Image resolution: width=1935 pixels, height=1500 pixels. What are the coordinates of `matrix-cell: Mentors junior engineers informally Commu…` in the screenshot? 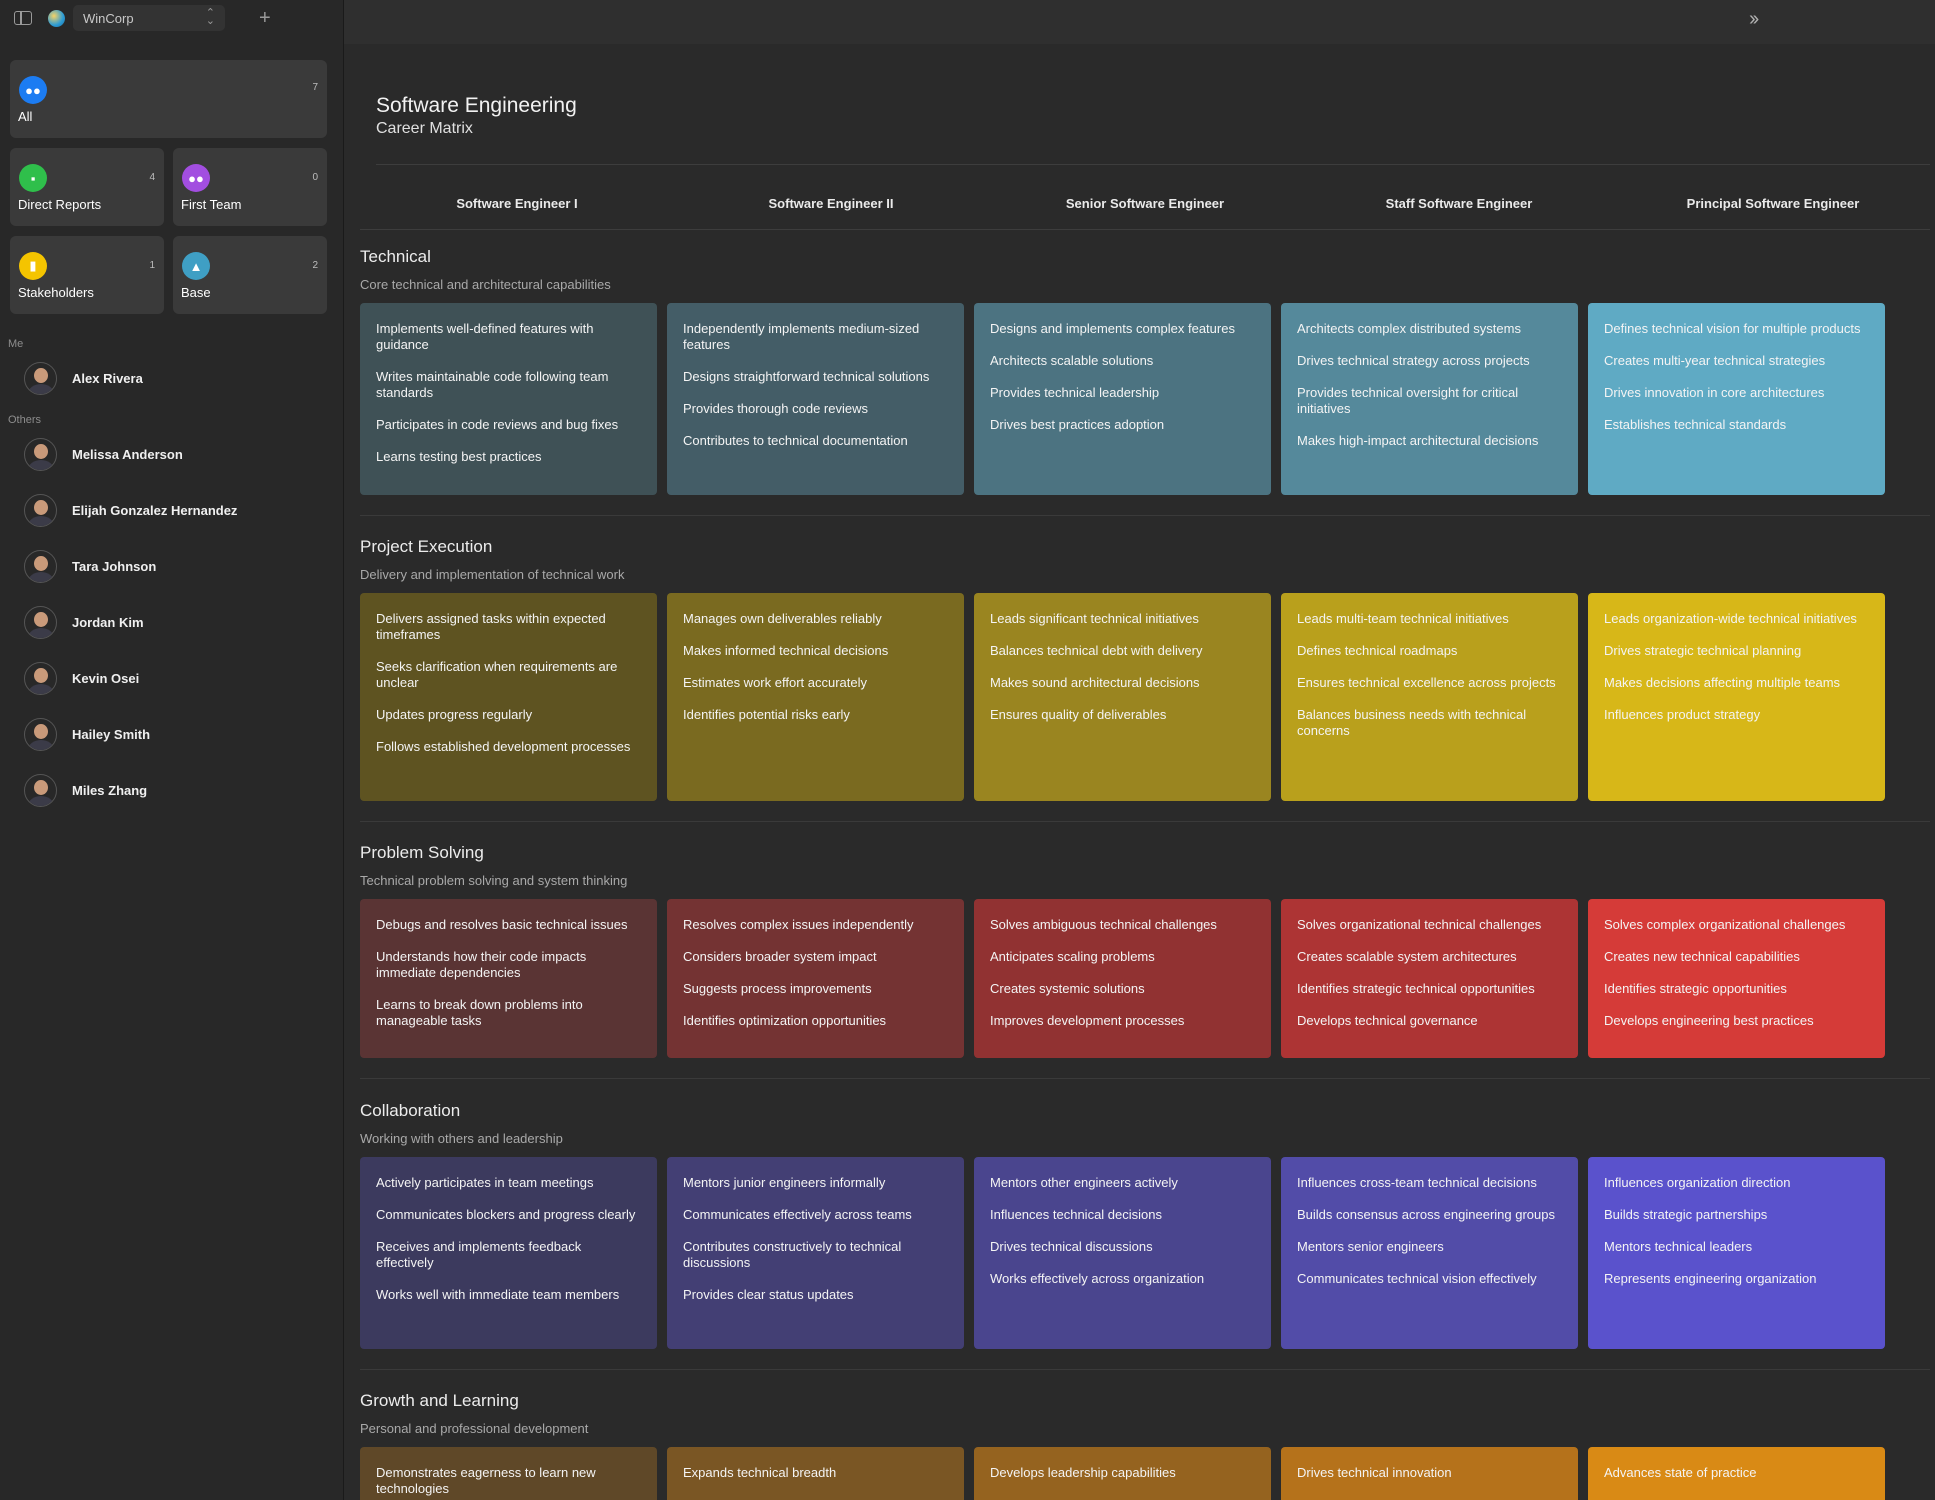 It's located at (815, 1253).